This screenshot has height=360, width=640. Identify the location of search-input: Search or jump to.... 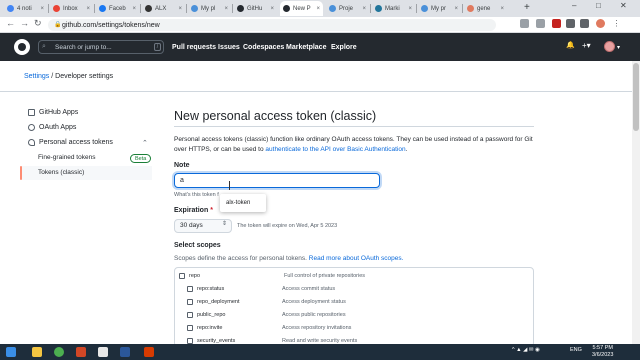
(101, 47).